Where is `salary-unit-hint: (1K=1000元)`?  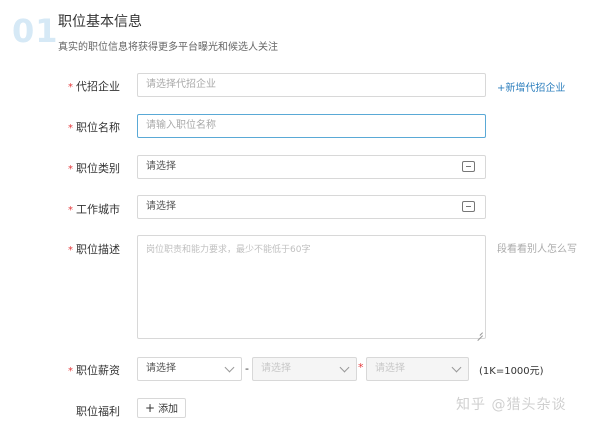
salary-unit-hint: (1K=1000元) is located at coordinates (511, 371).